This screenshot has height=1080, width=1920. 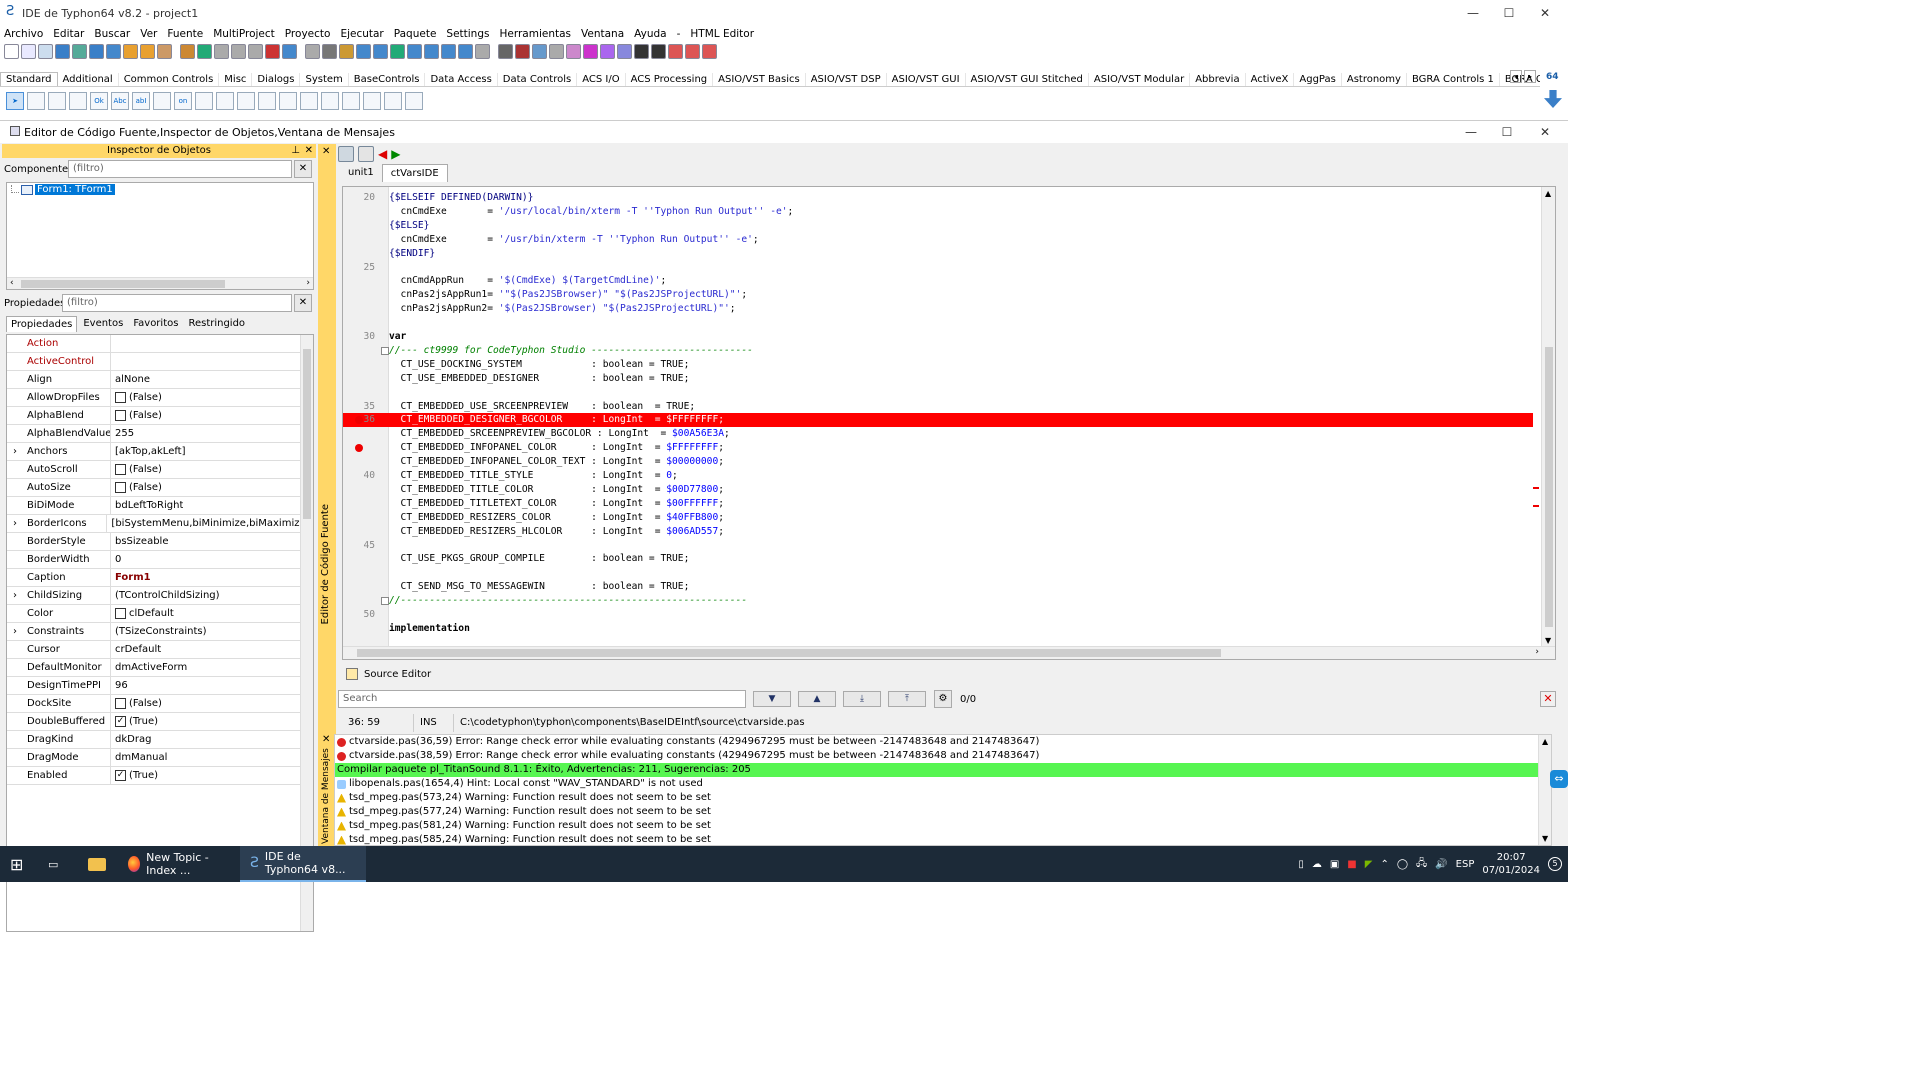 I want to click on palette-tab-14: ASIO/VST GUI Stitched, so click(x=1027, y=79).